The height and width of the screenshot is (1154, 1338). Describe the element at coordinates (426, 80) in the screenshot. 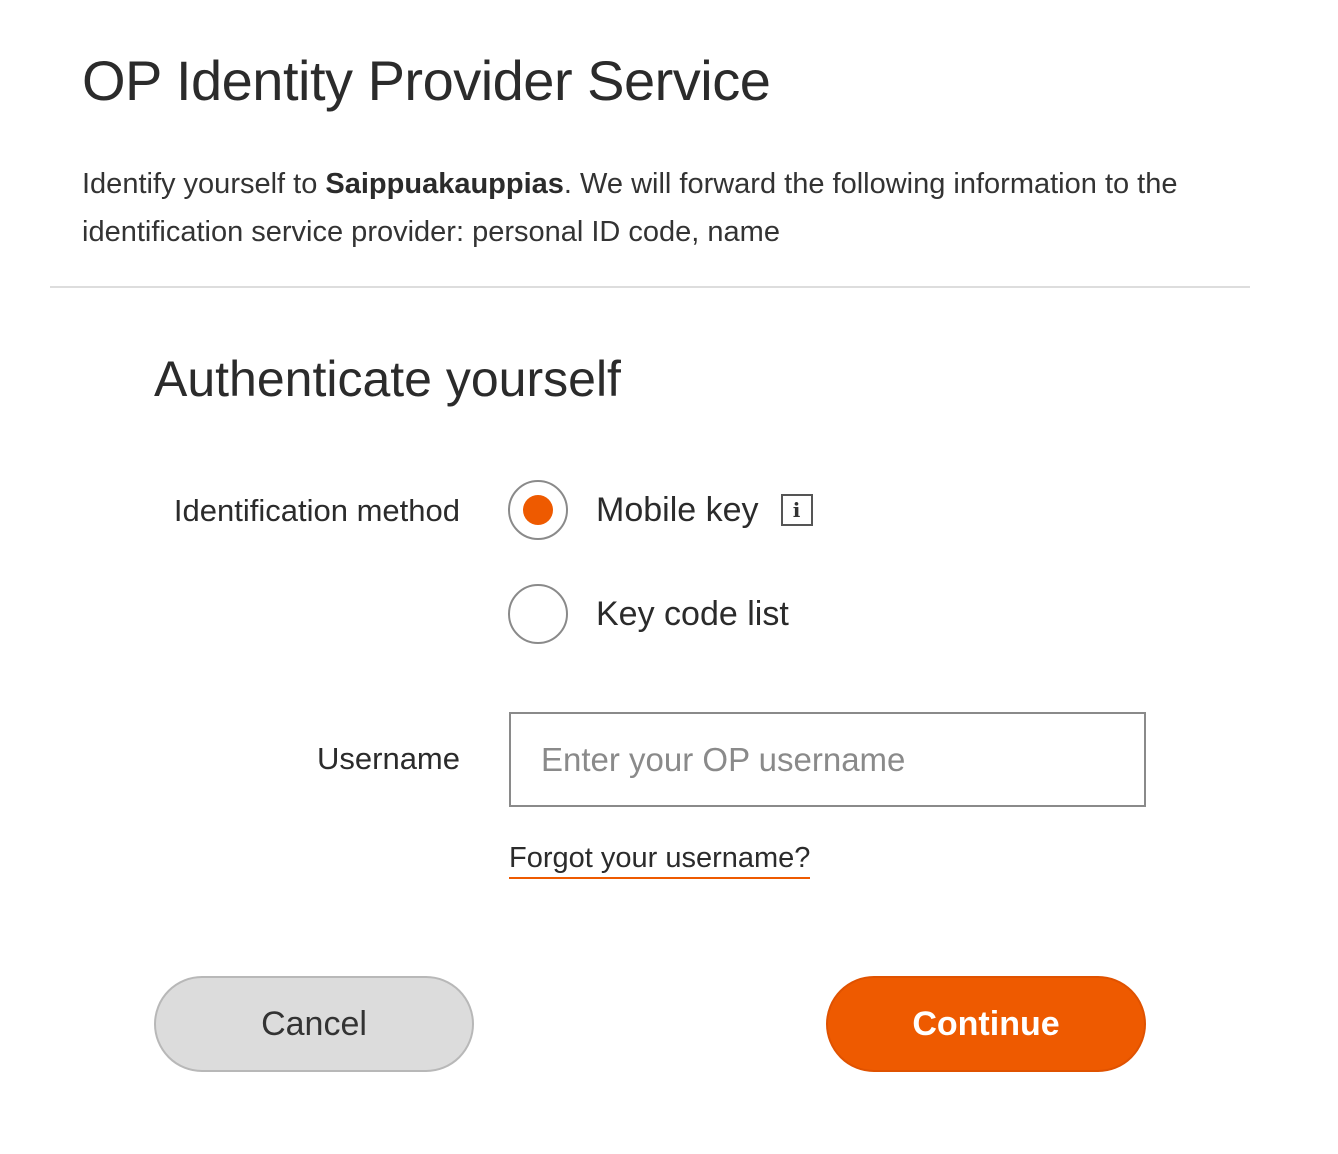

I see `page-title: OP Identity Provider Service` at that location.